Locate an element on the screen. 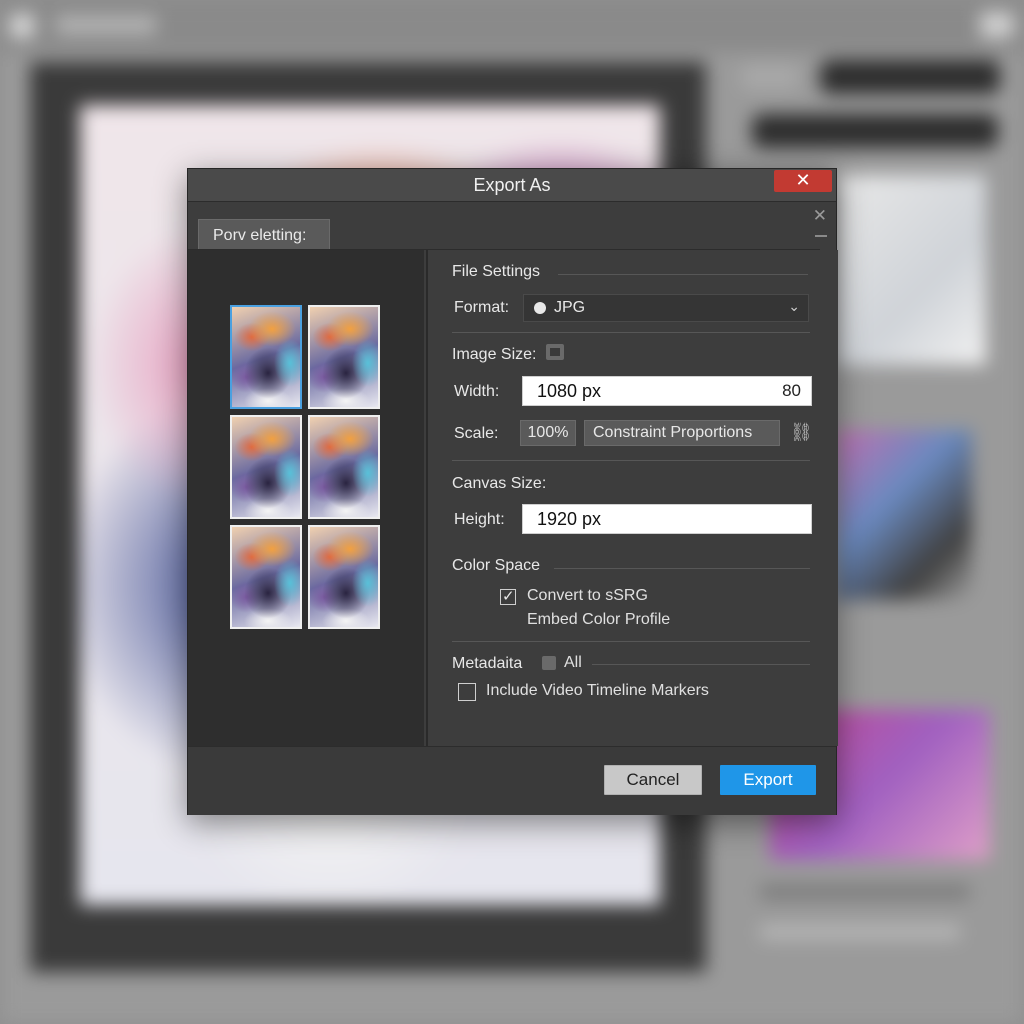 The width and height of the screenshot is (1024, 1024). format-dropdown: JPG ⌄ is located at coordinates (666, 308).